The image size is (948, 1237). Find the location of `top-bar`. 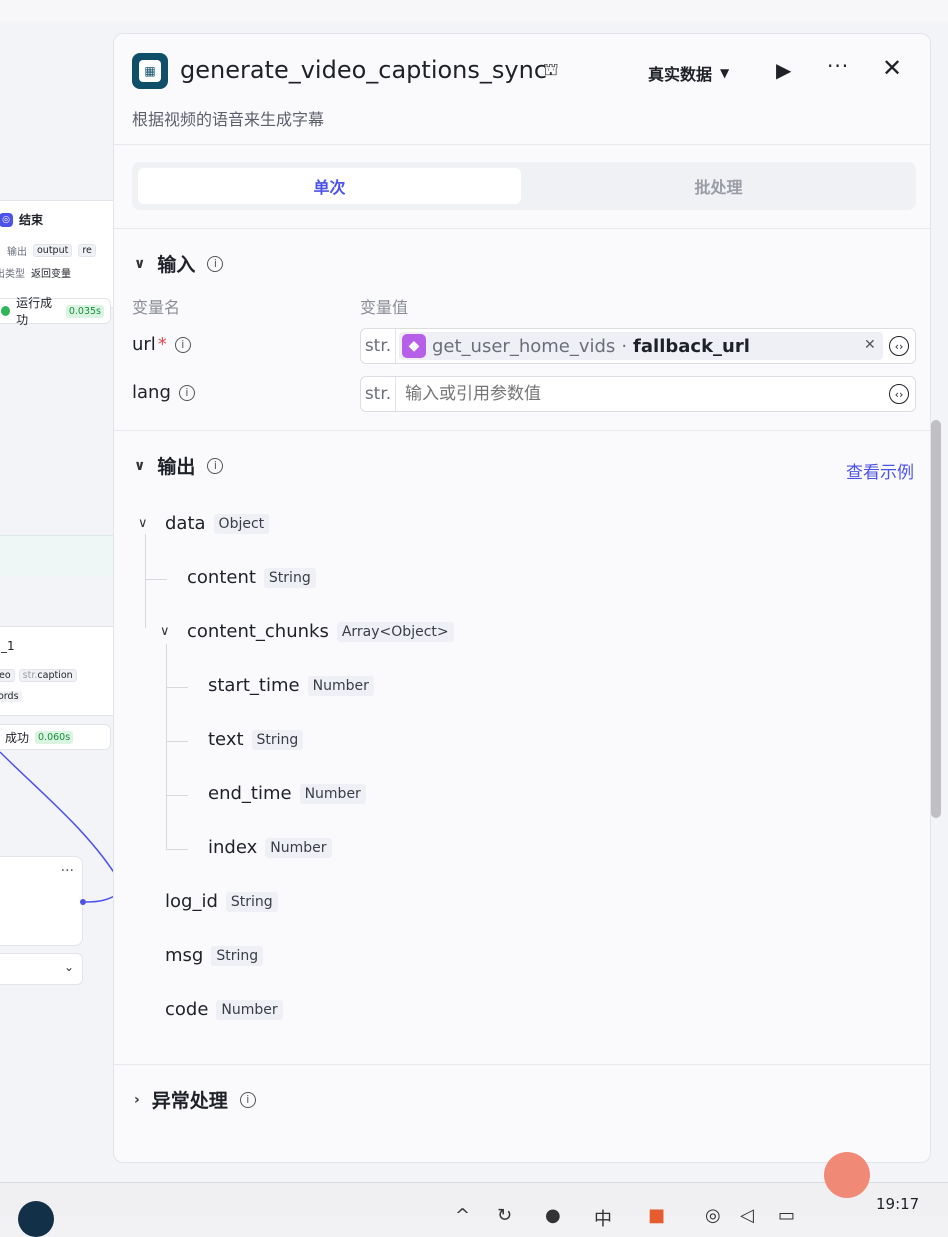

top-bar is located at coordinates (474, 11).